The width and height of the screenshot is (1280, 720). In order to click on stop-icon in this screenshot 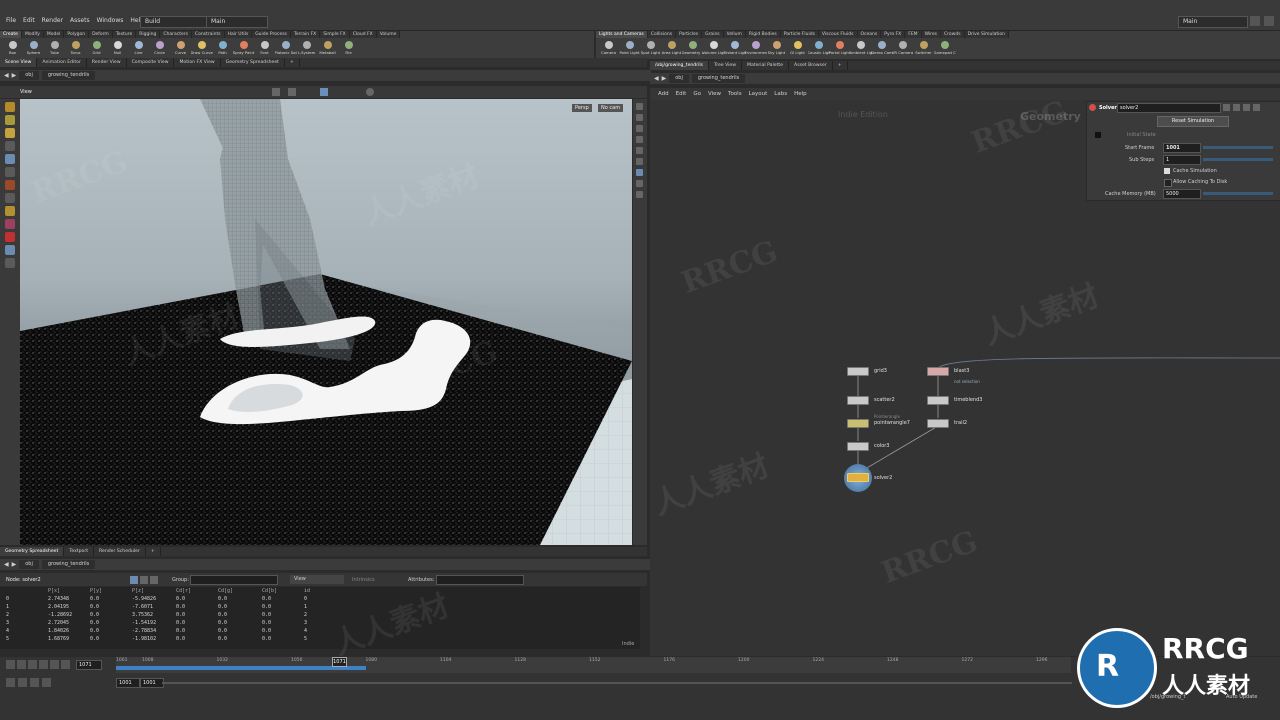, I will do `click(32, 664)`.